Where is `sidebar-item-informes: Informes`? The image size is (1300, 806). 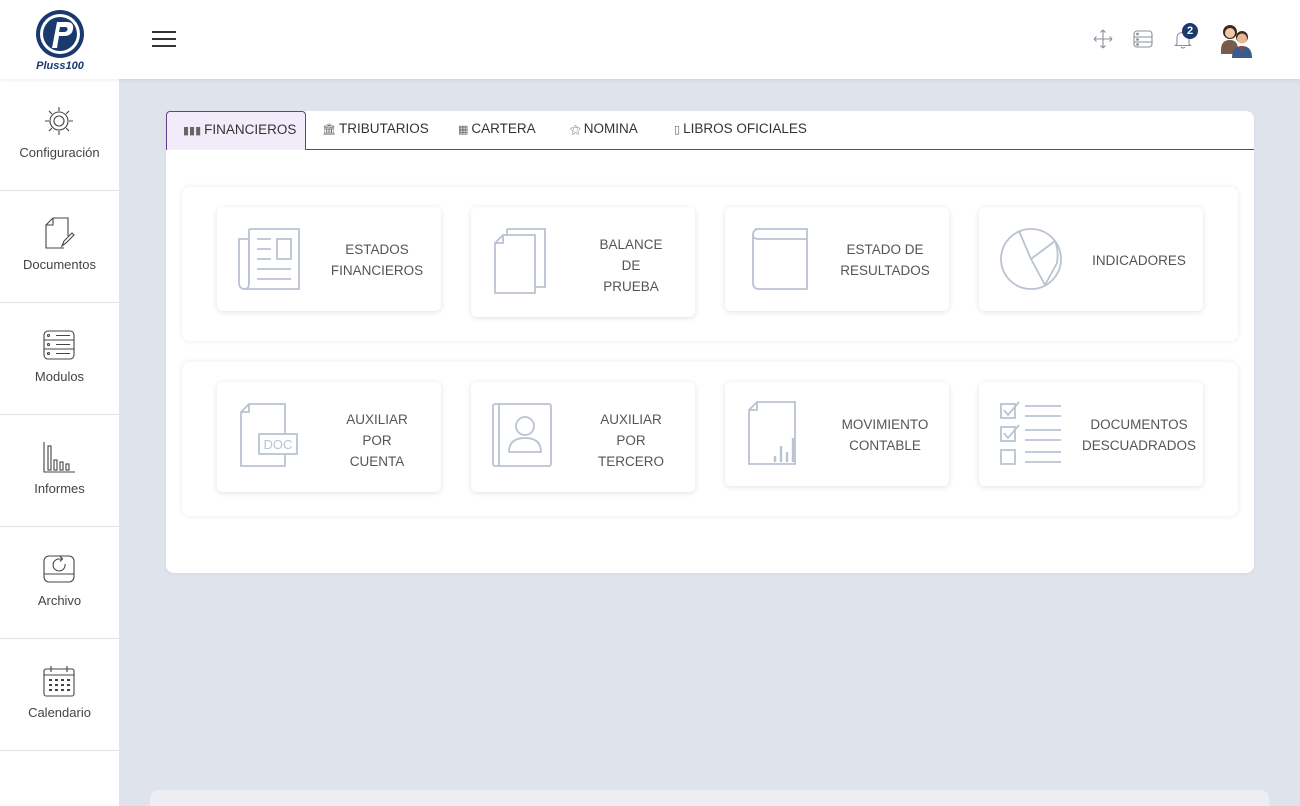
sidebar-item-informes: Informes is located at coordinates (59, 471).